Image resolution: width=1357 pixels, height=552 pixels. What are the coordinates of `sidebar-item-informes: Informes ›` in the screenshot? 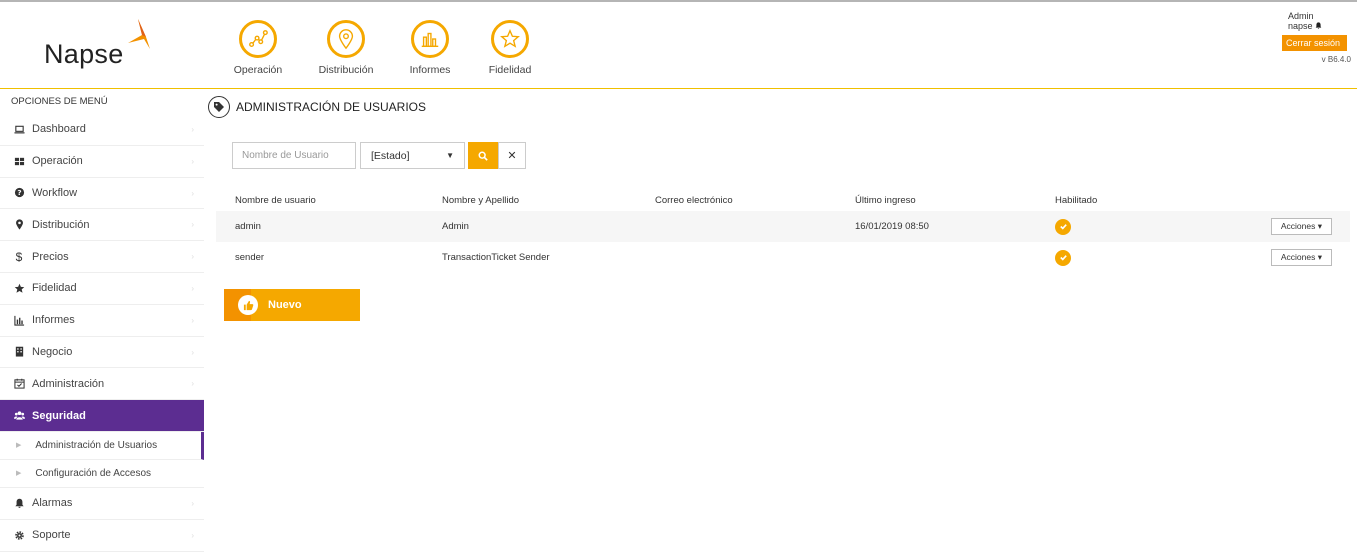 It's located at (102, 321).